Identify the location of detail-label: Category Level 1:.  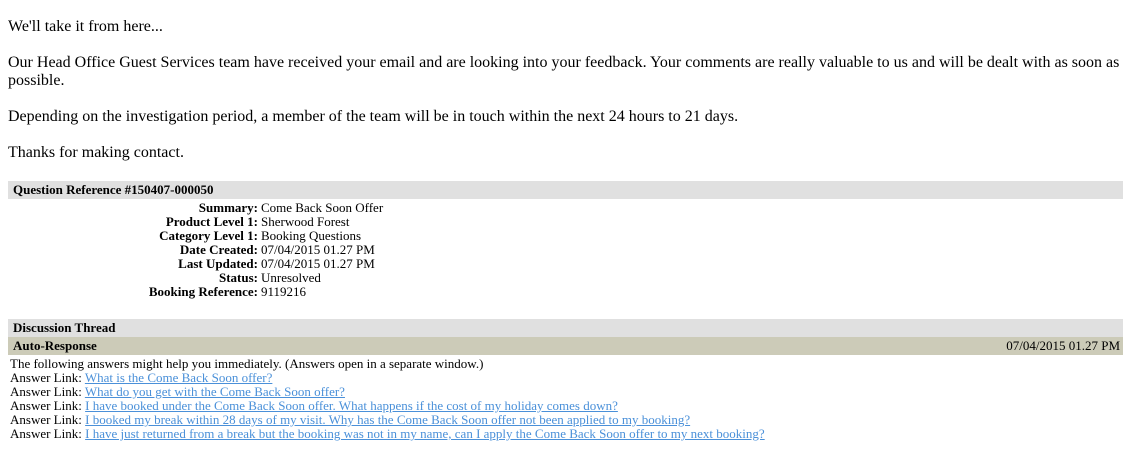
(208, 235).